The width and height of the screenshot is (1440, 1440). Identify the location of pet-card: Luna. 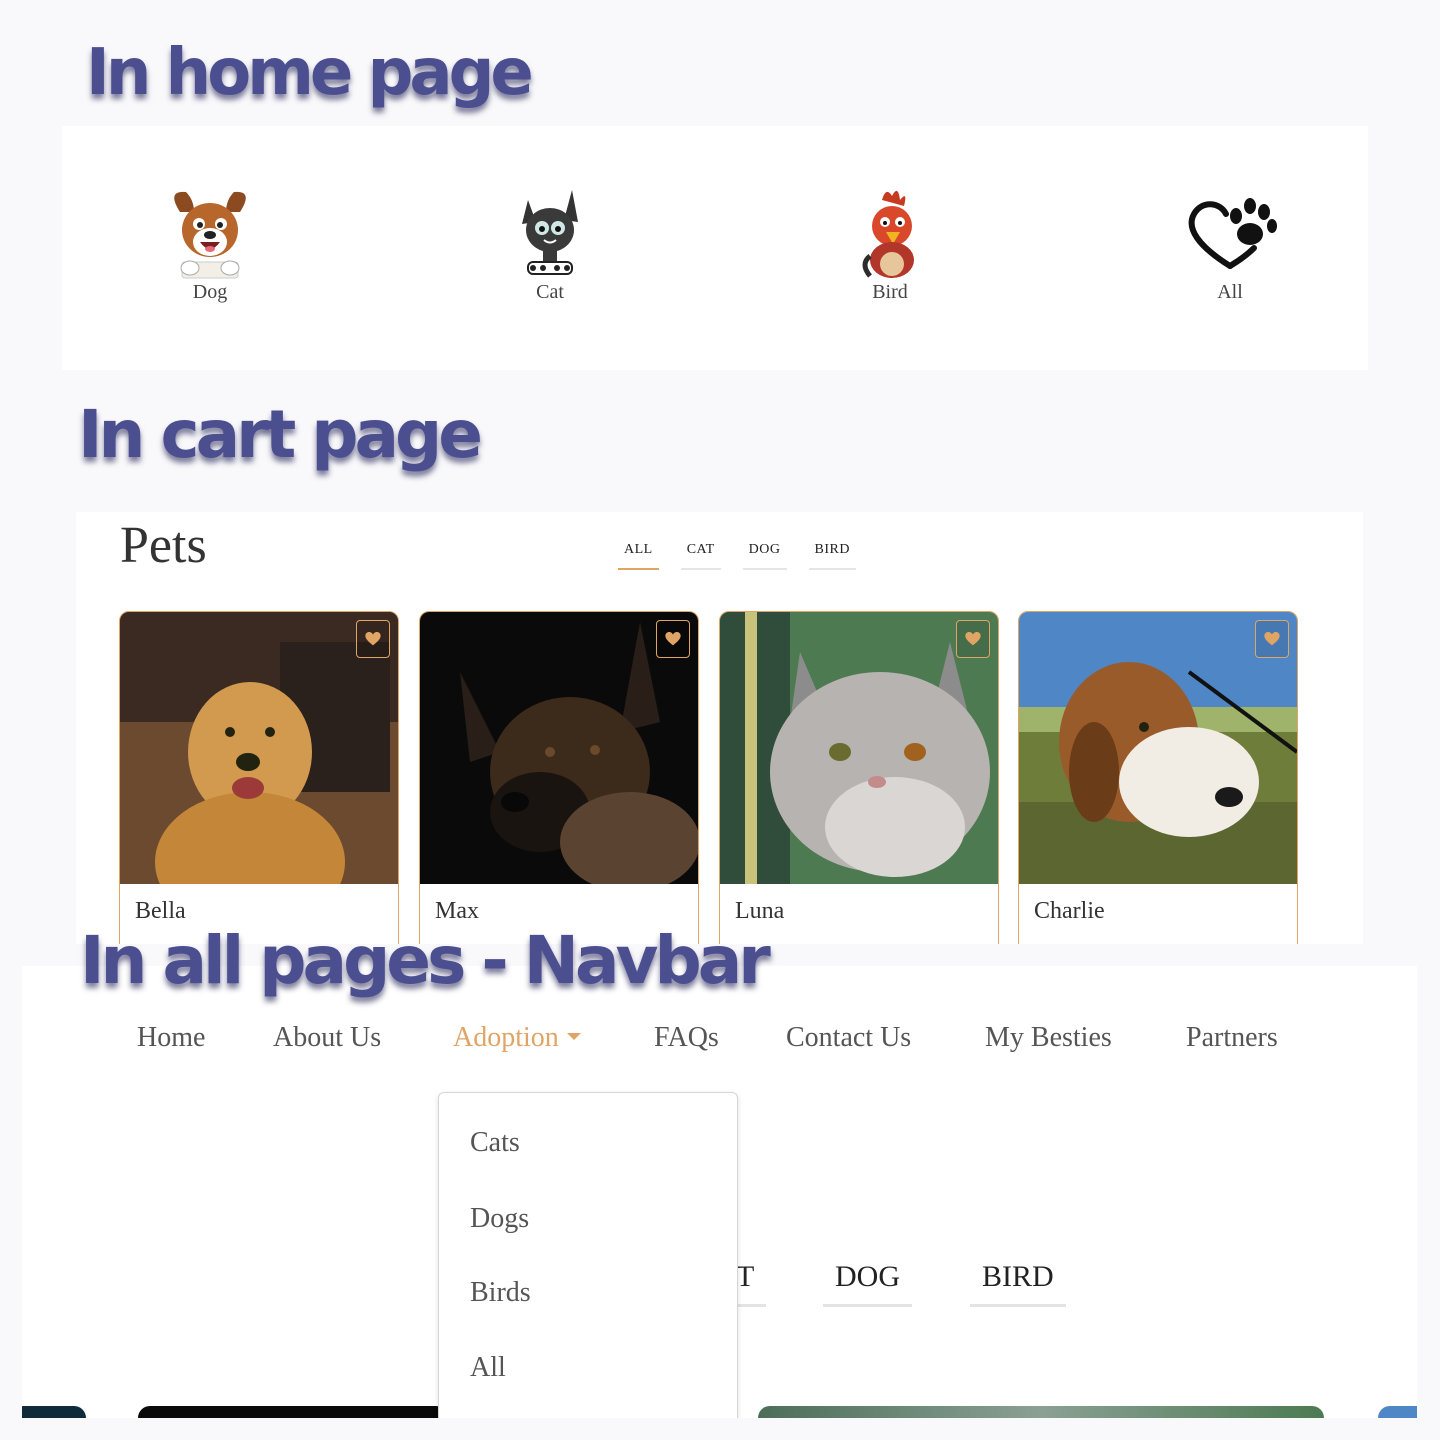
(859, 777).